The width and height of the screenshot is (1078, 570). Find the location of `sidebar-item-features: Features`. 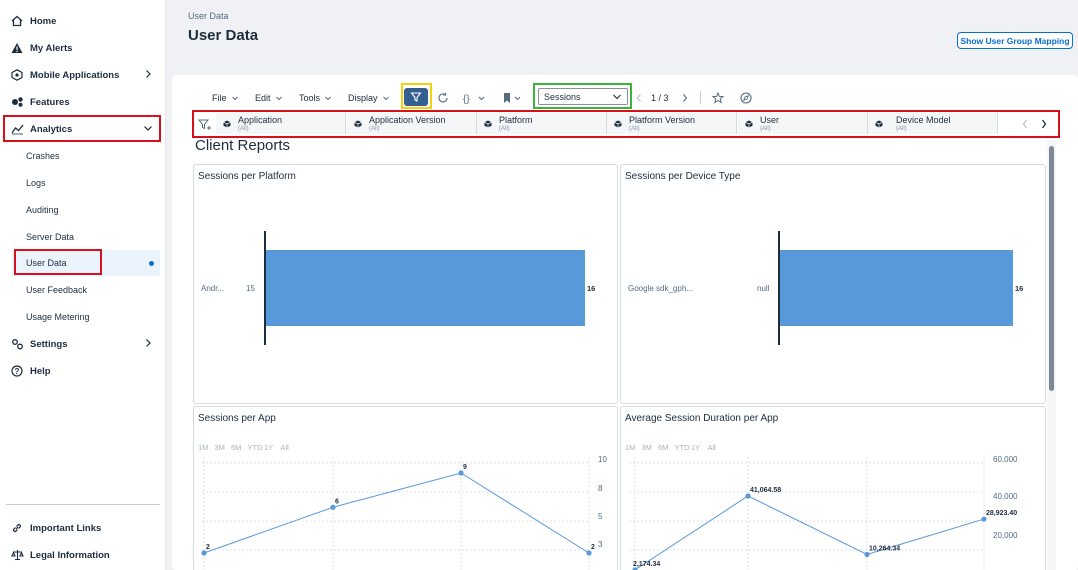

sidebar-item-features: Features is located at coordinates (82, 102).